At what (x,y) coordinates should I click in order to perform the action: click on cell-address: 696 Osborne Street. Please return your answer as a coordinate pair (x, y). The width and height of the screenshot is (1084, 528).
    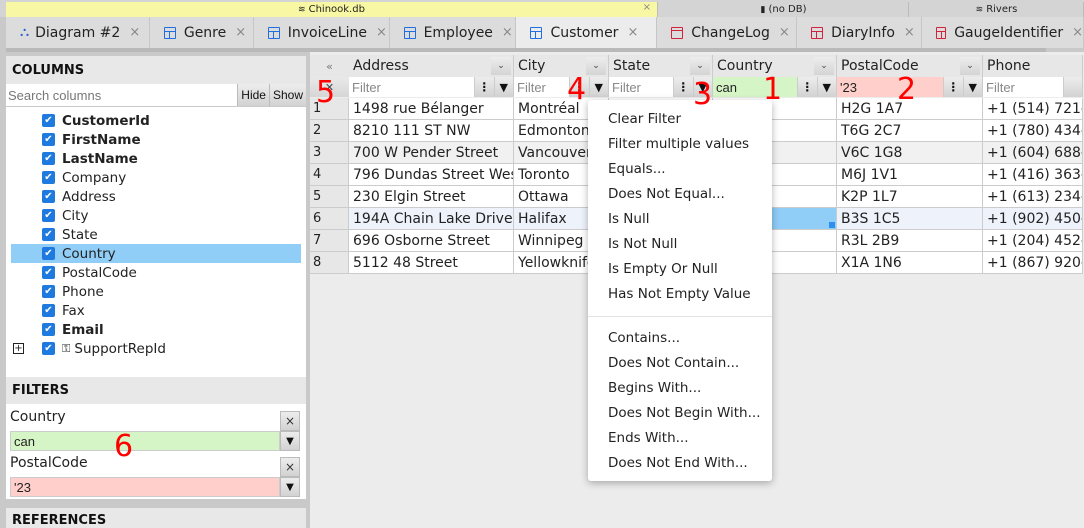
    Looking at the image, I should click on (431, 240).